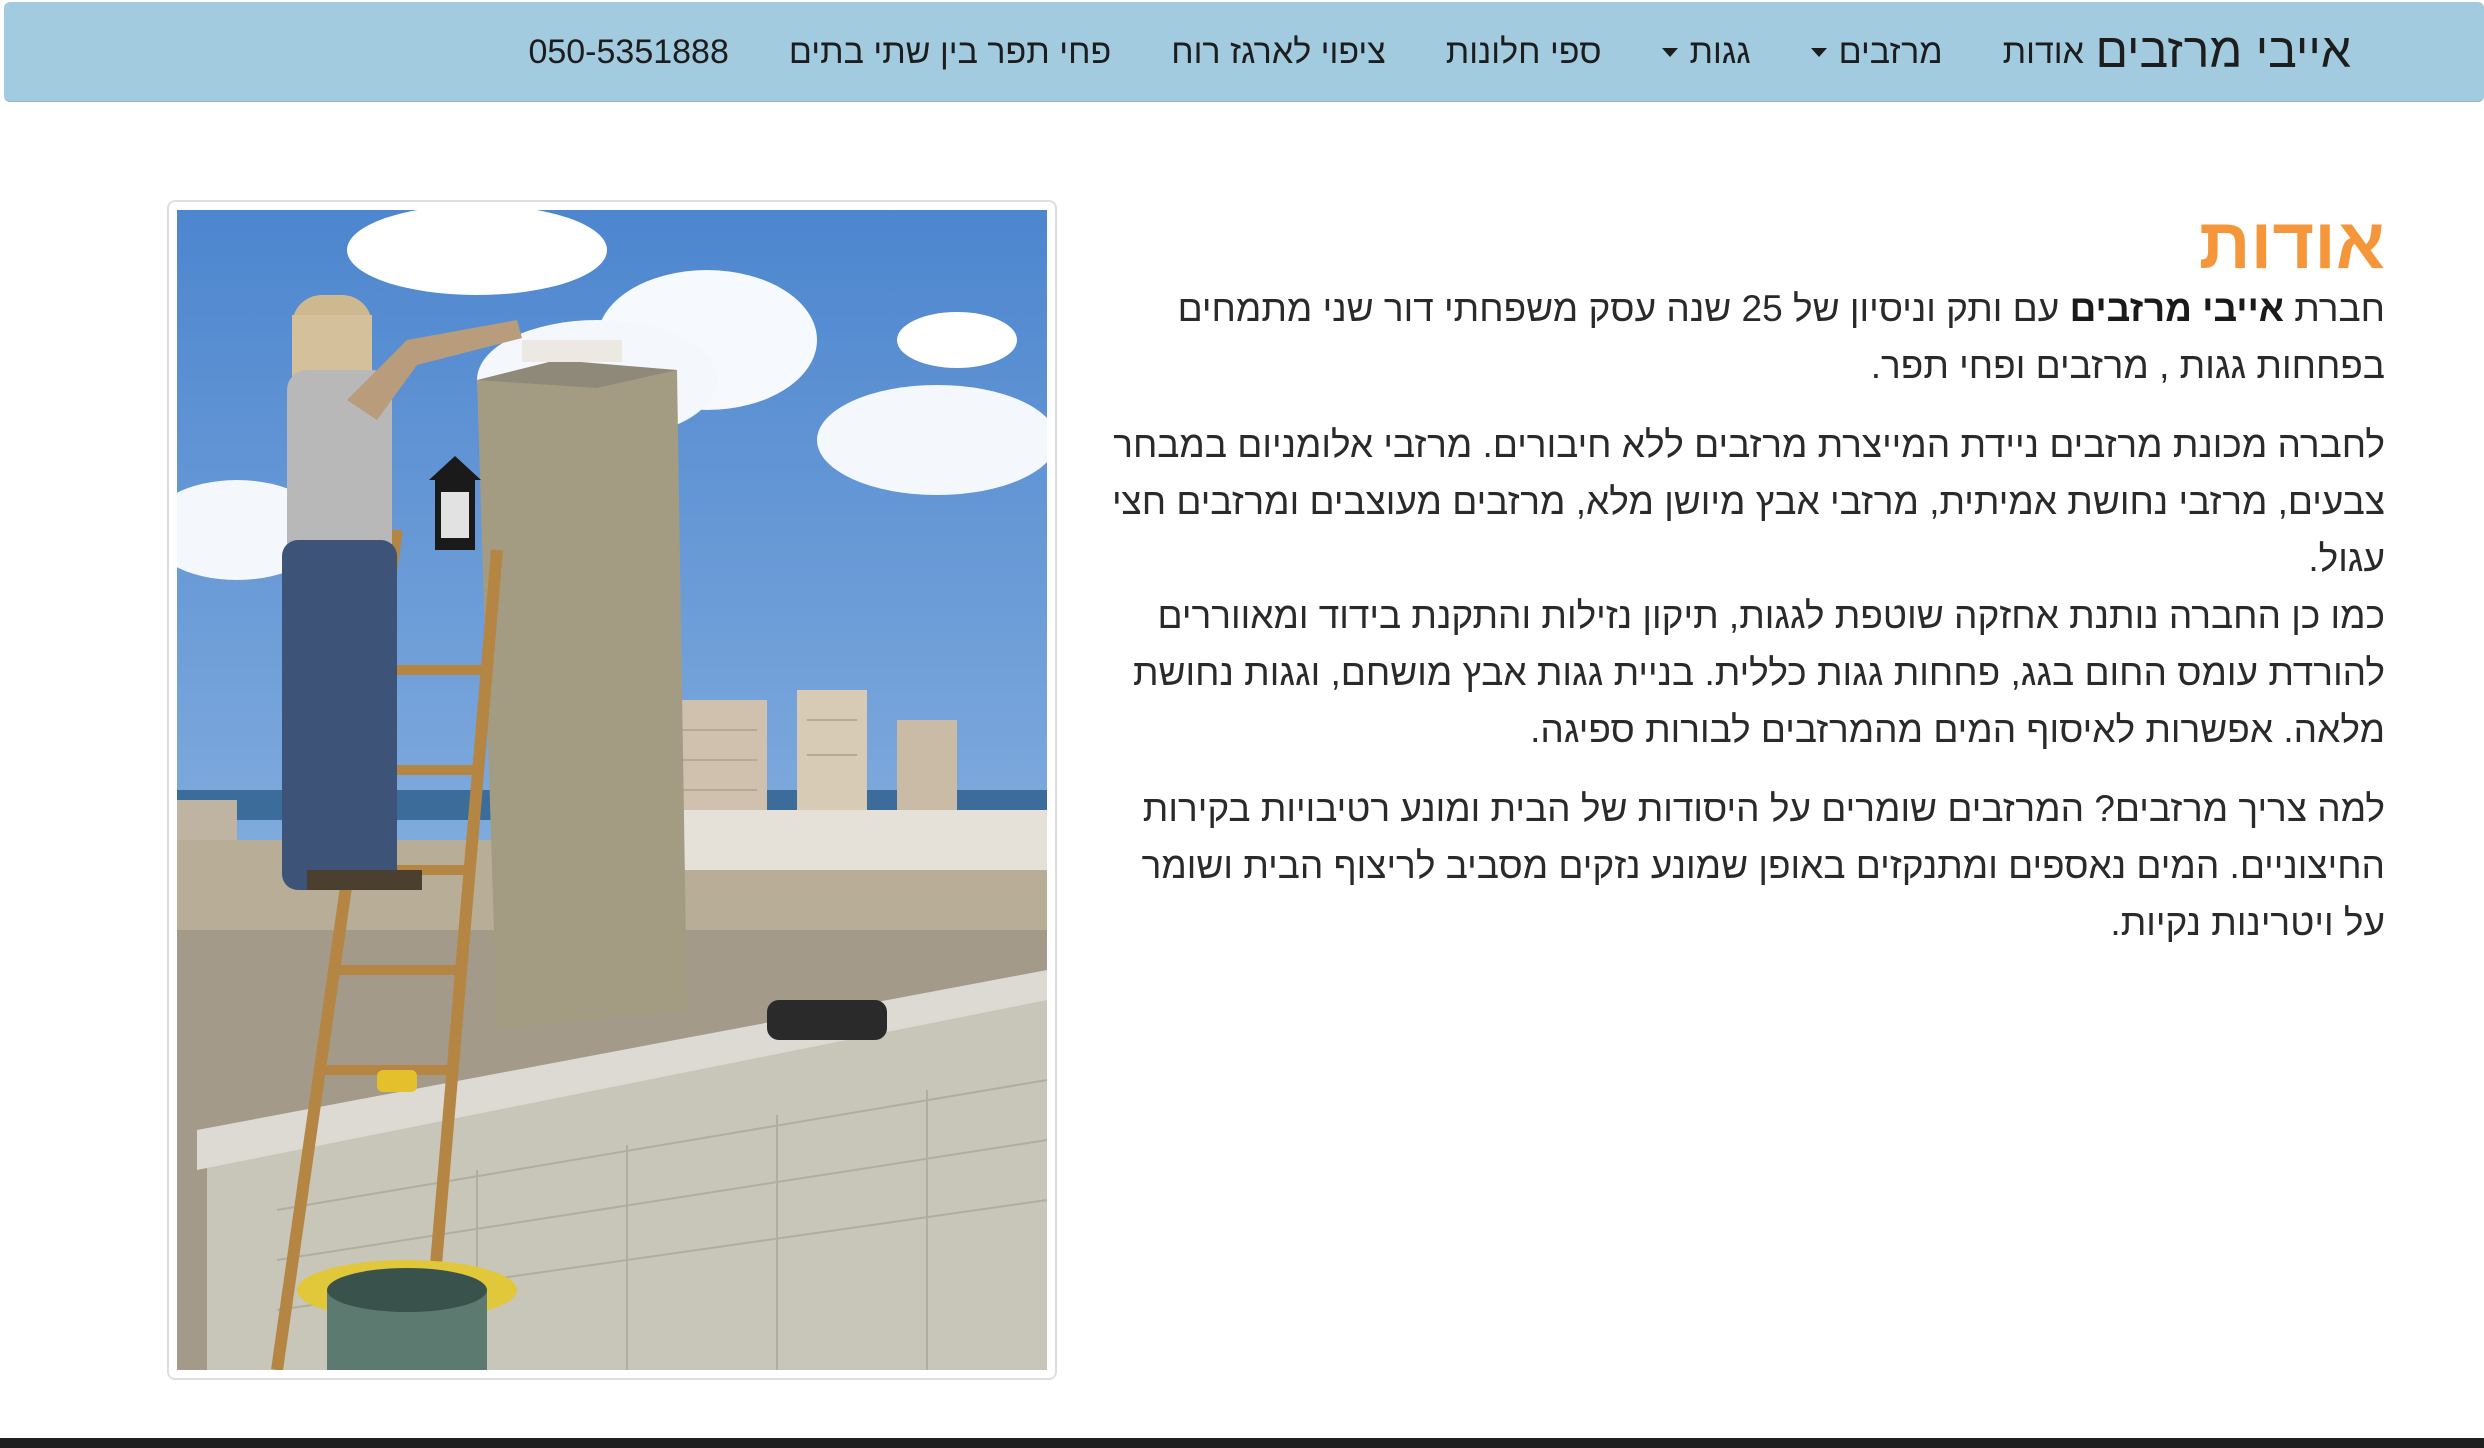 The width and height of the screenshot is (2484, 1448). I want to click on nav-item-about: אודות, so click(2043, 52).